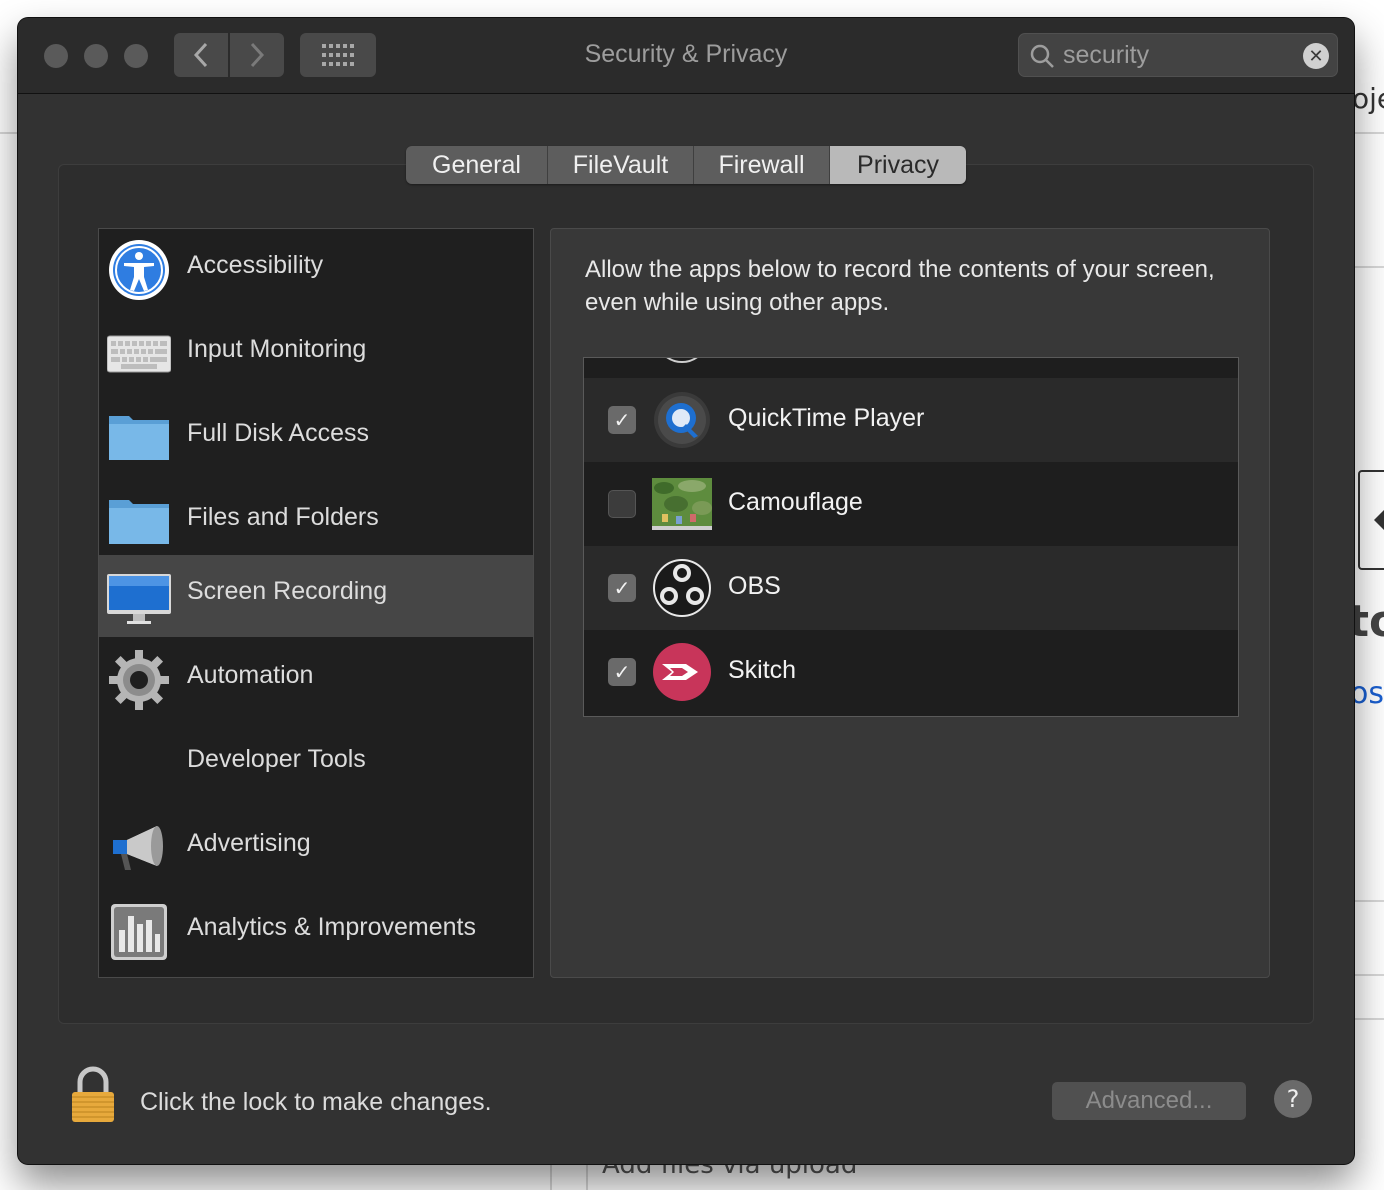 The width and height of the screenshot is (1384, 1190). I want to click on bar-chart-icon, so click(139, 932).